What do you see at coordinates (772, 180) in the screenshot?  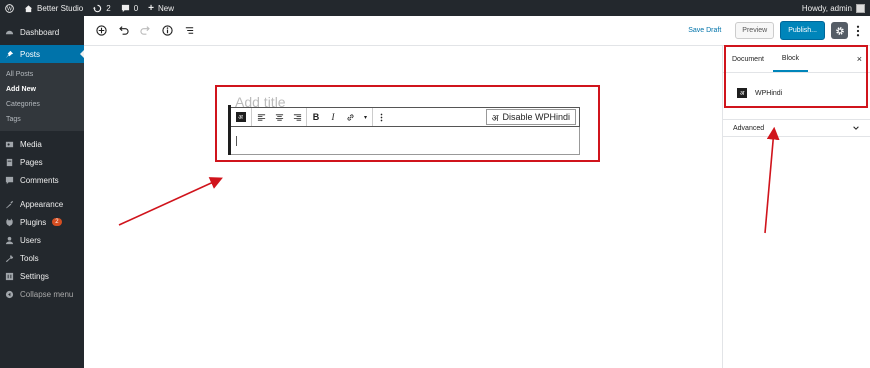 I see `arrow-to-inspector` at bounding box center [772, 180].